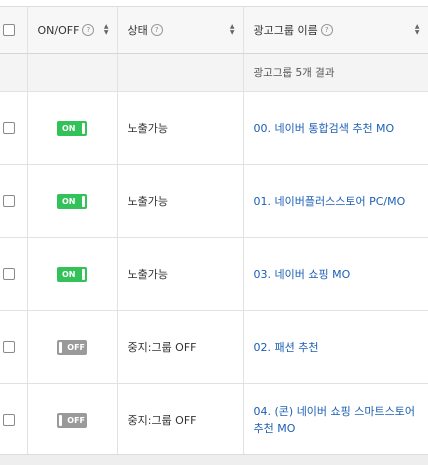 This screenshot has width=428, height=465. Describe the element at coordinates (286, 347) in the screenshot. I see `ad-group-name-link: 02. 패션 추천` at that location.